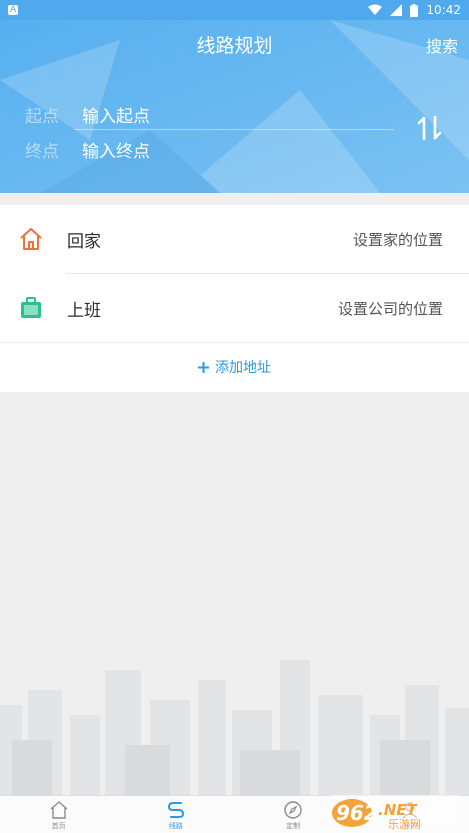 The image size is (469, 833). I want to click on battery-icon, so click(414, 10).